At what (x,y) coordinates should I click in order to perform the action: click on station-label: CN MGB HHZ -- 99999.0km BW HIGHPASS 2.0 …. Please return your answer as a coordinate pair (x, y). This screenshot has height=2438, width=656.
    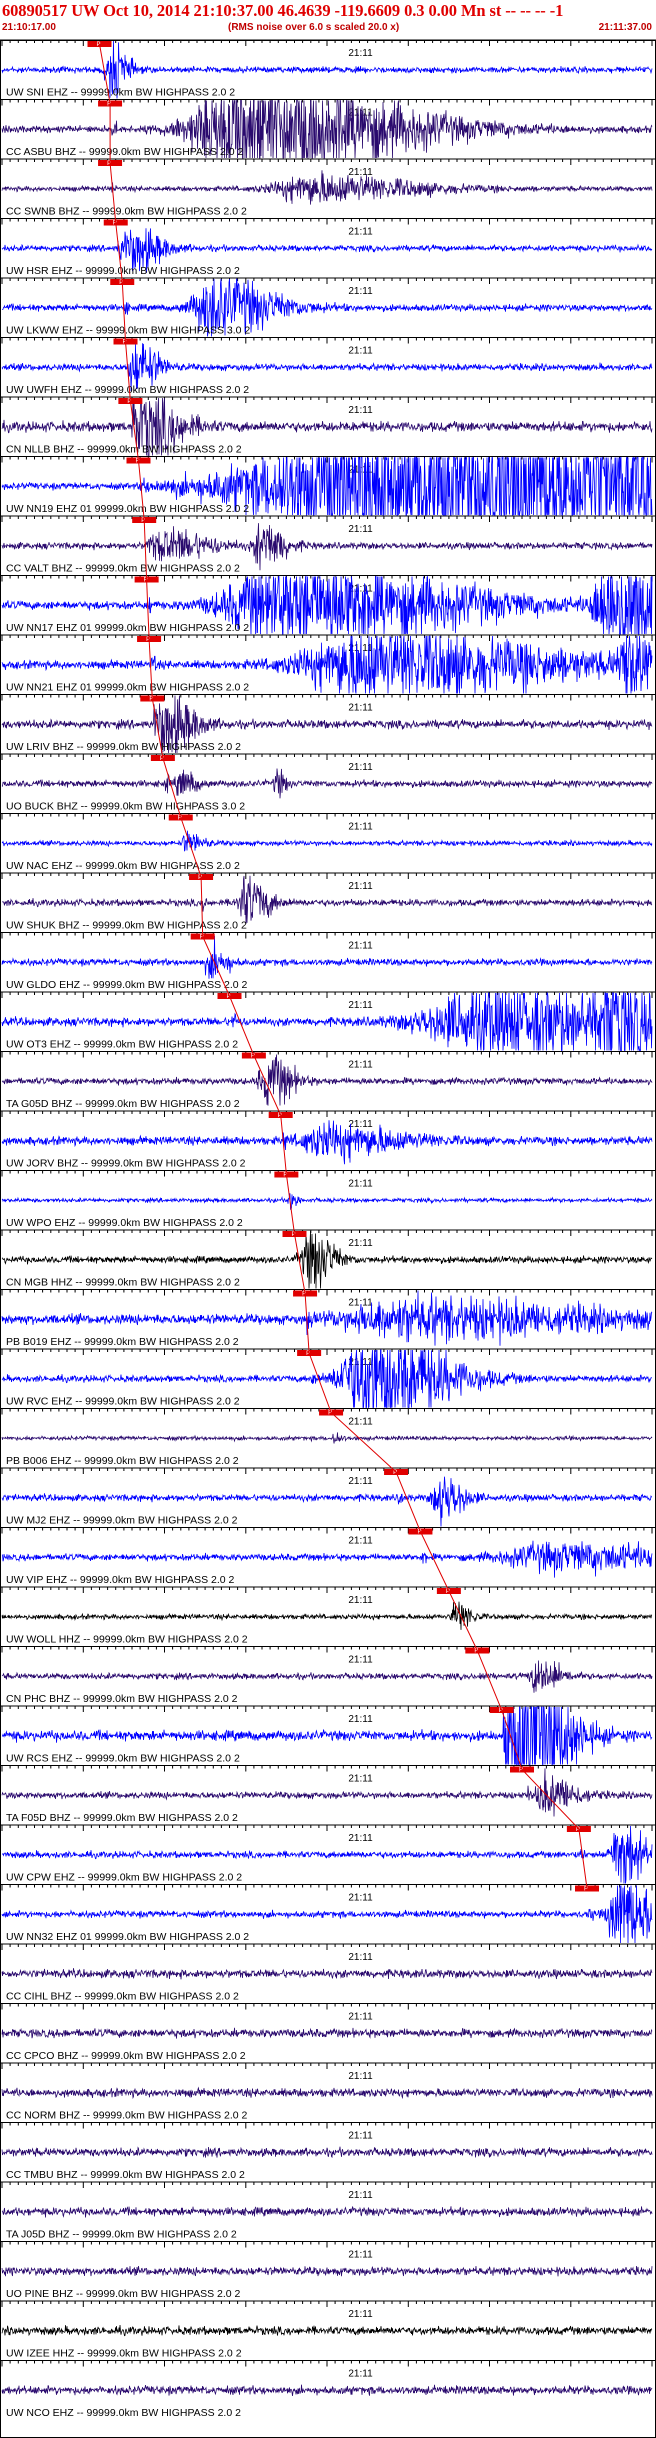
    Looking at the image, I should click on (123, 1283).